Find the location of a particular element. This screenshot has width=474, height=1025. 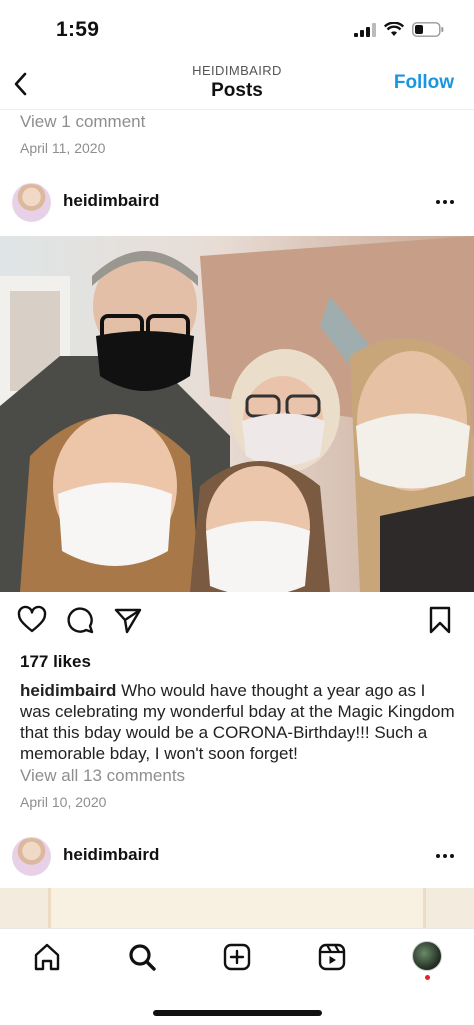

home-icon is located at coordinates (47, 957).